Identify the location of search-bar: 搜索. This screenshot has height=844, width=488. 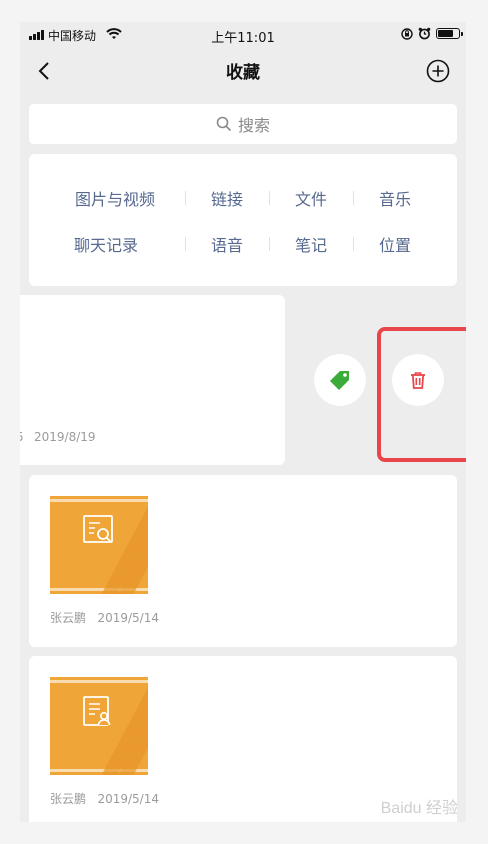
(243, 124).